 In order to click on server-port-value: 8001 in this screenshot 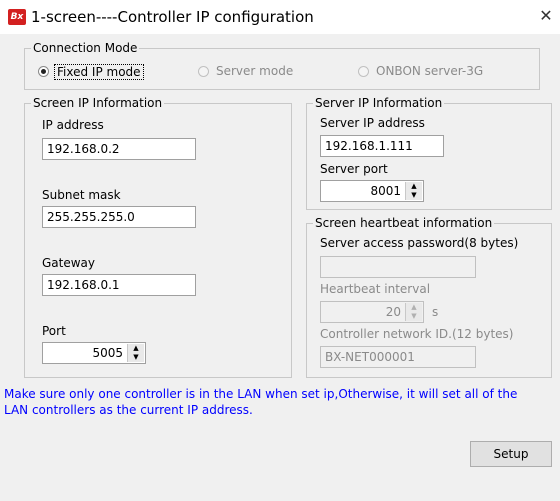, I will do `click(385, 191)`.